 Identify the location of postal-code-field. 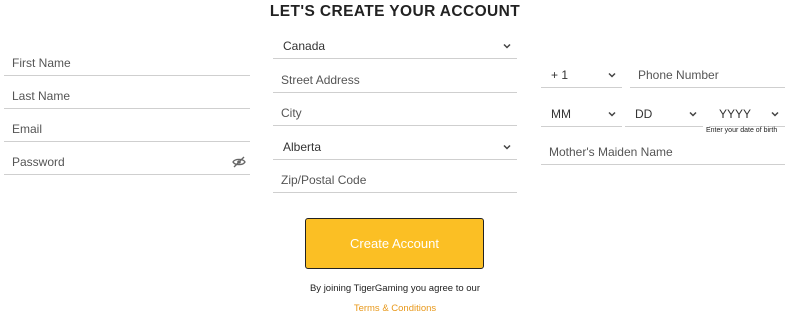
(395, 181).